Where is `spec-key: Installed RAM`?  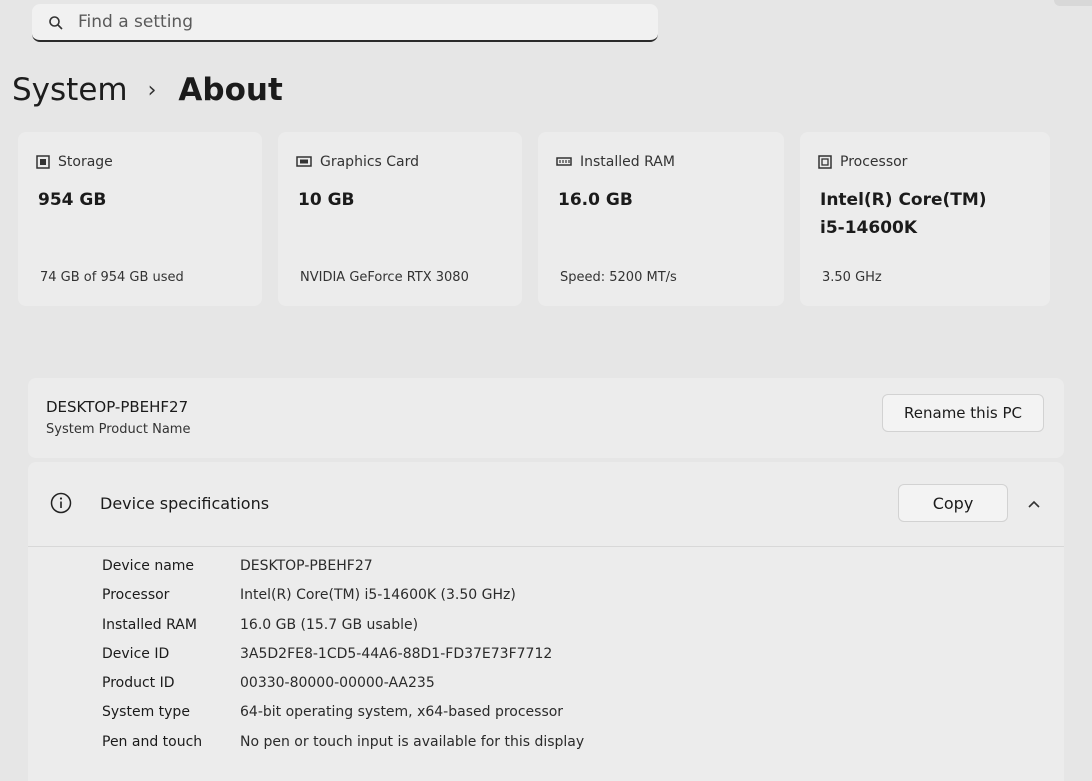
spec-key: Installed RAM is located at coordinates (149, 624).